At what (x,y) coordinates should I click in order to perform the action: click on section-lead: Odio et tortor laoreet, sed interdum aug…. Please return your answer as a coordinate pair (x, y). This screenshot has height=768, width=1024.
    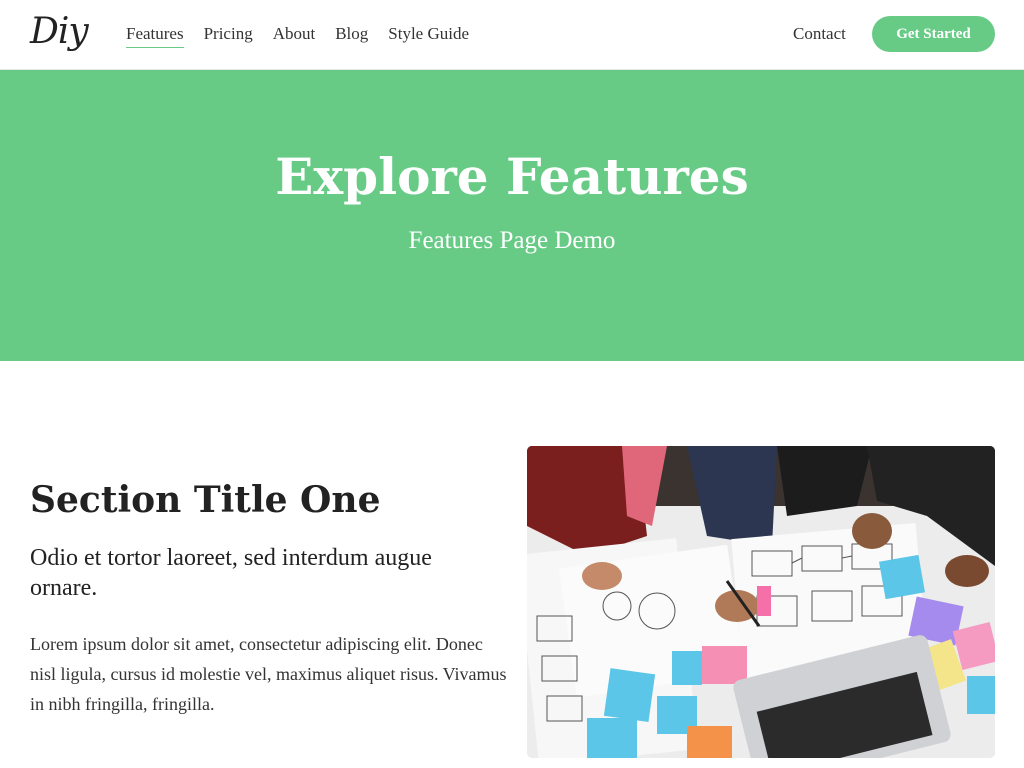
    Looking at the image, I should click on (231, 573).